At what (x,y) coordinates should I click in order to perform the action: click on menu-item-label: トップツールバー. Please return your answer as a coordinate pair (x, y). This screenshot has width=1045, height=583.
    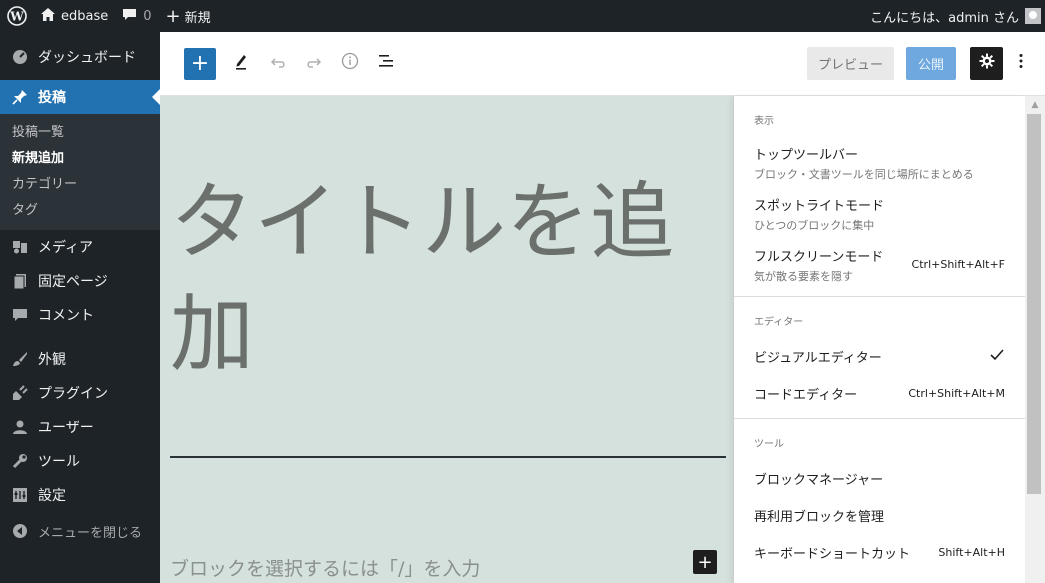
    Looking at the image, I should click on (806, 155).